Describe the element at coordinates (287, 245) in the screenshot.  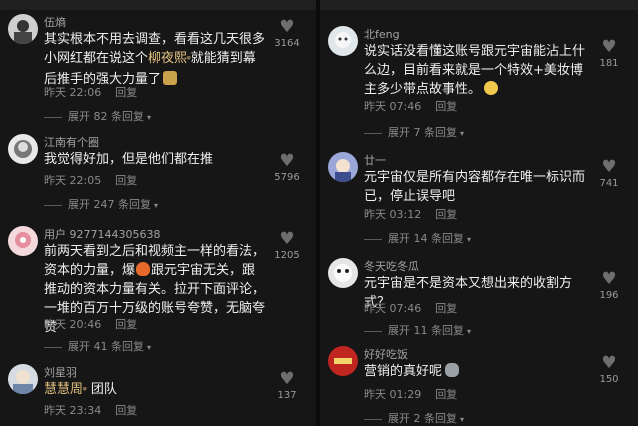
I see `like-button: ♥ 1205` at that location.